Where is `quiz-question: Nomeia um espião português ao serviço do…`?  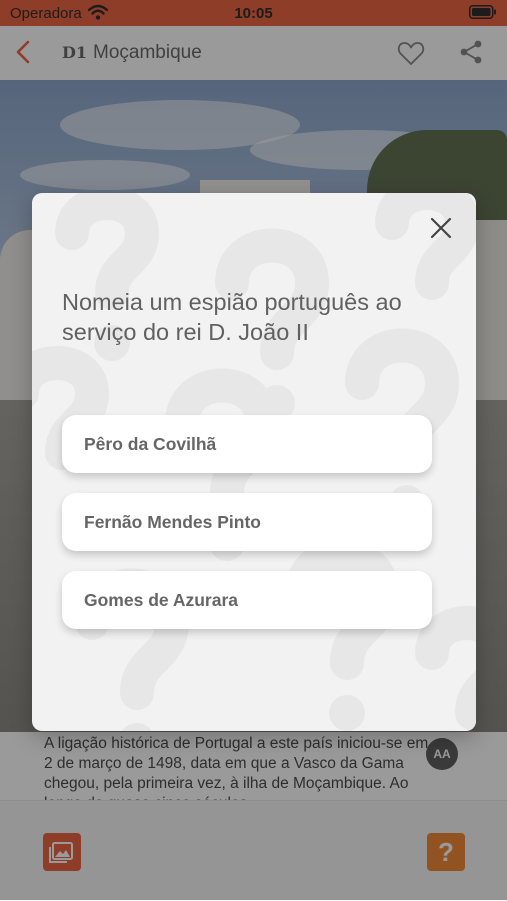 quiz-question: Nomeia um espião português ao serviço do… is located at coordinates (232, 317).